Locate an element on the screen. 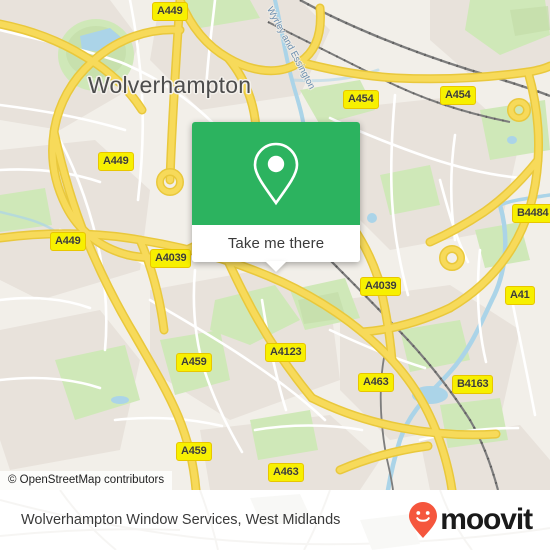  road-shield: B4163 is located at coordinates (473, 384).